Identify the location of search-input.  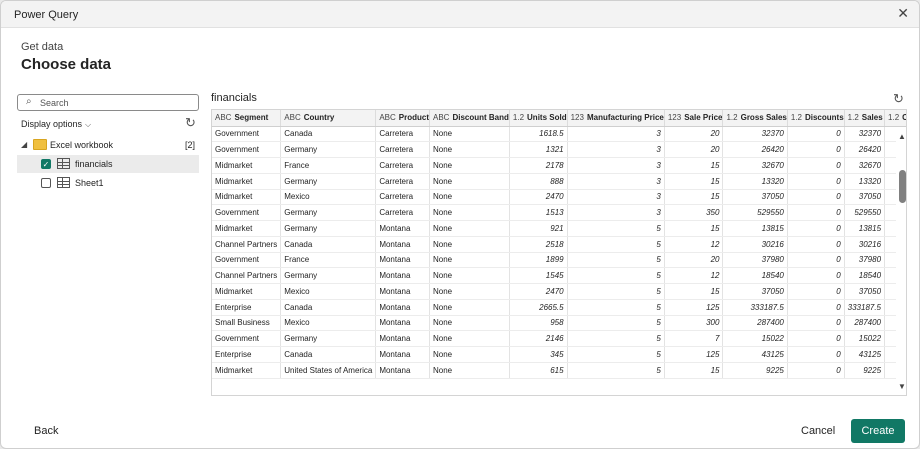
(115, 102).